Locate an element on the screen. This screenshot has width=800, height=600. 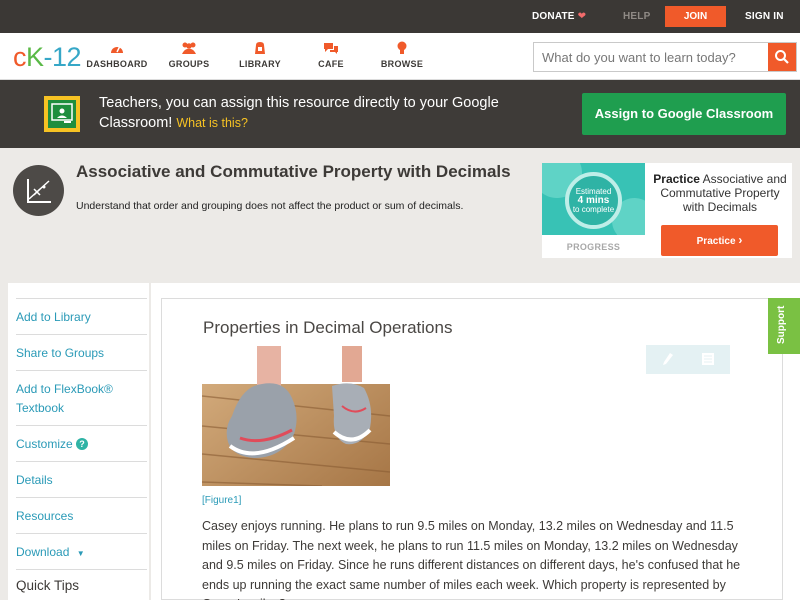
sidebar-download: Download ▼ is located at coordinates (81, 548).